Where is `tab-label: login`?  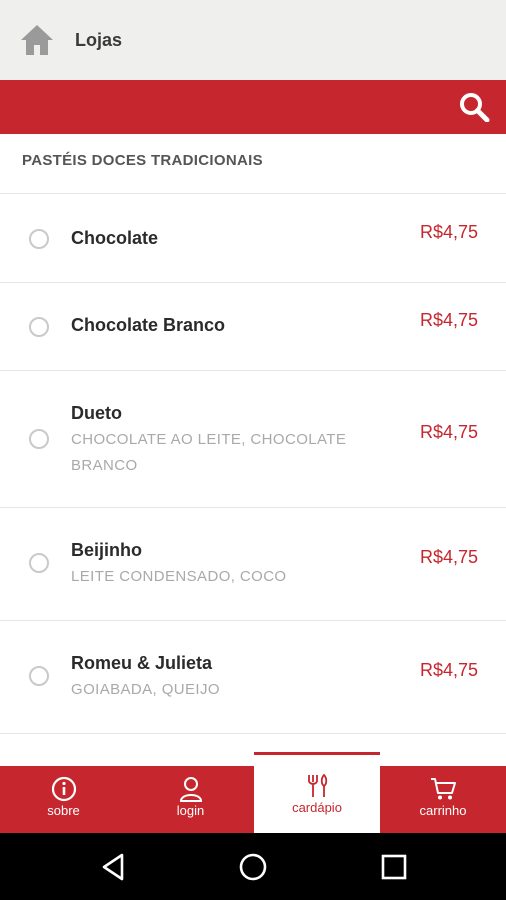
tab-label: login is located at coordinates (190, 810).